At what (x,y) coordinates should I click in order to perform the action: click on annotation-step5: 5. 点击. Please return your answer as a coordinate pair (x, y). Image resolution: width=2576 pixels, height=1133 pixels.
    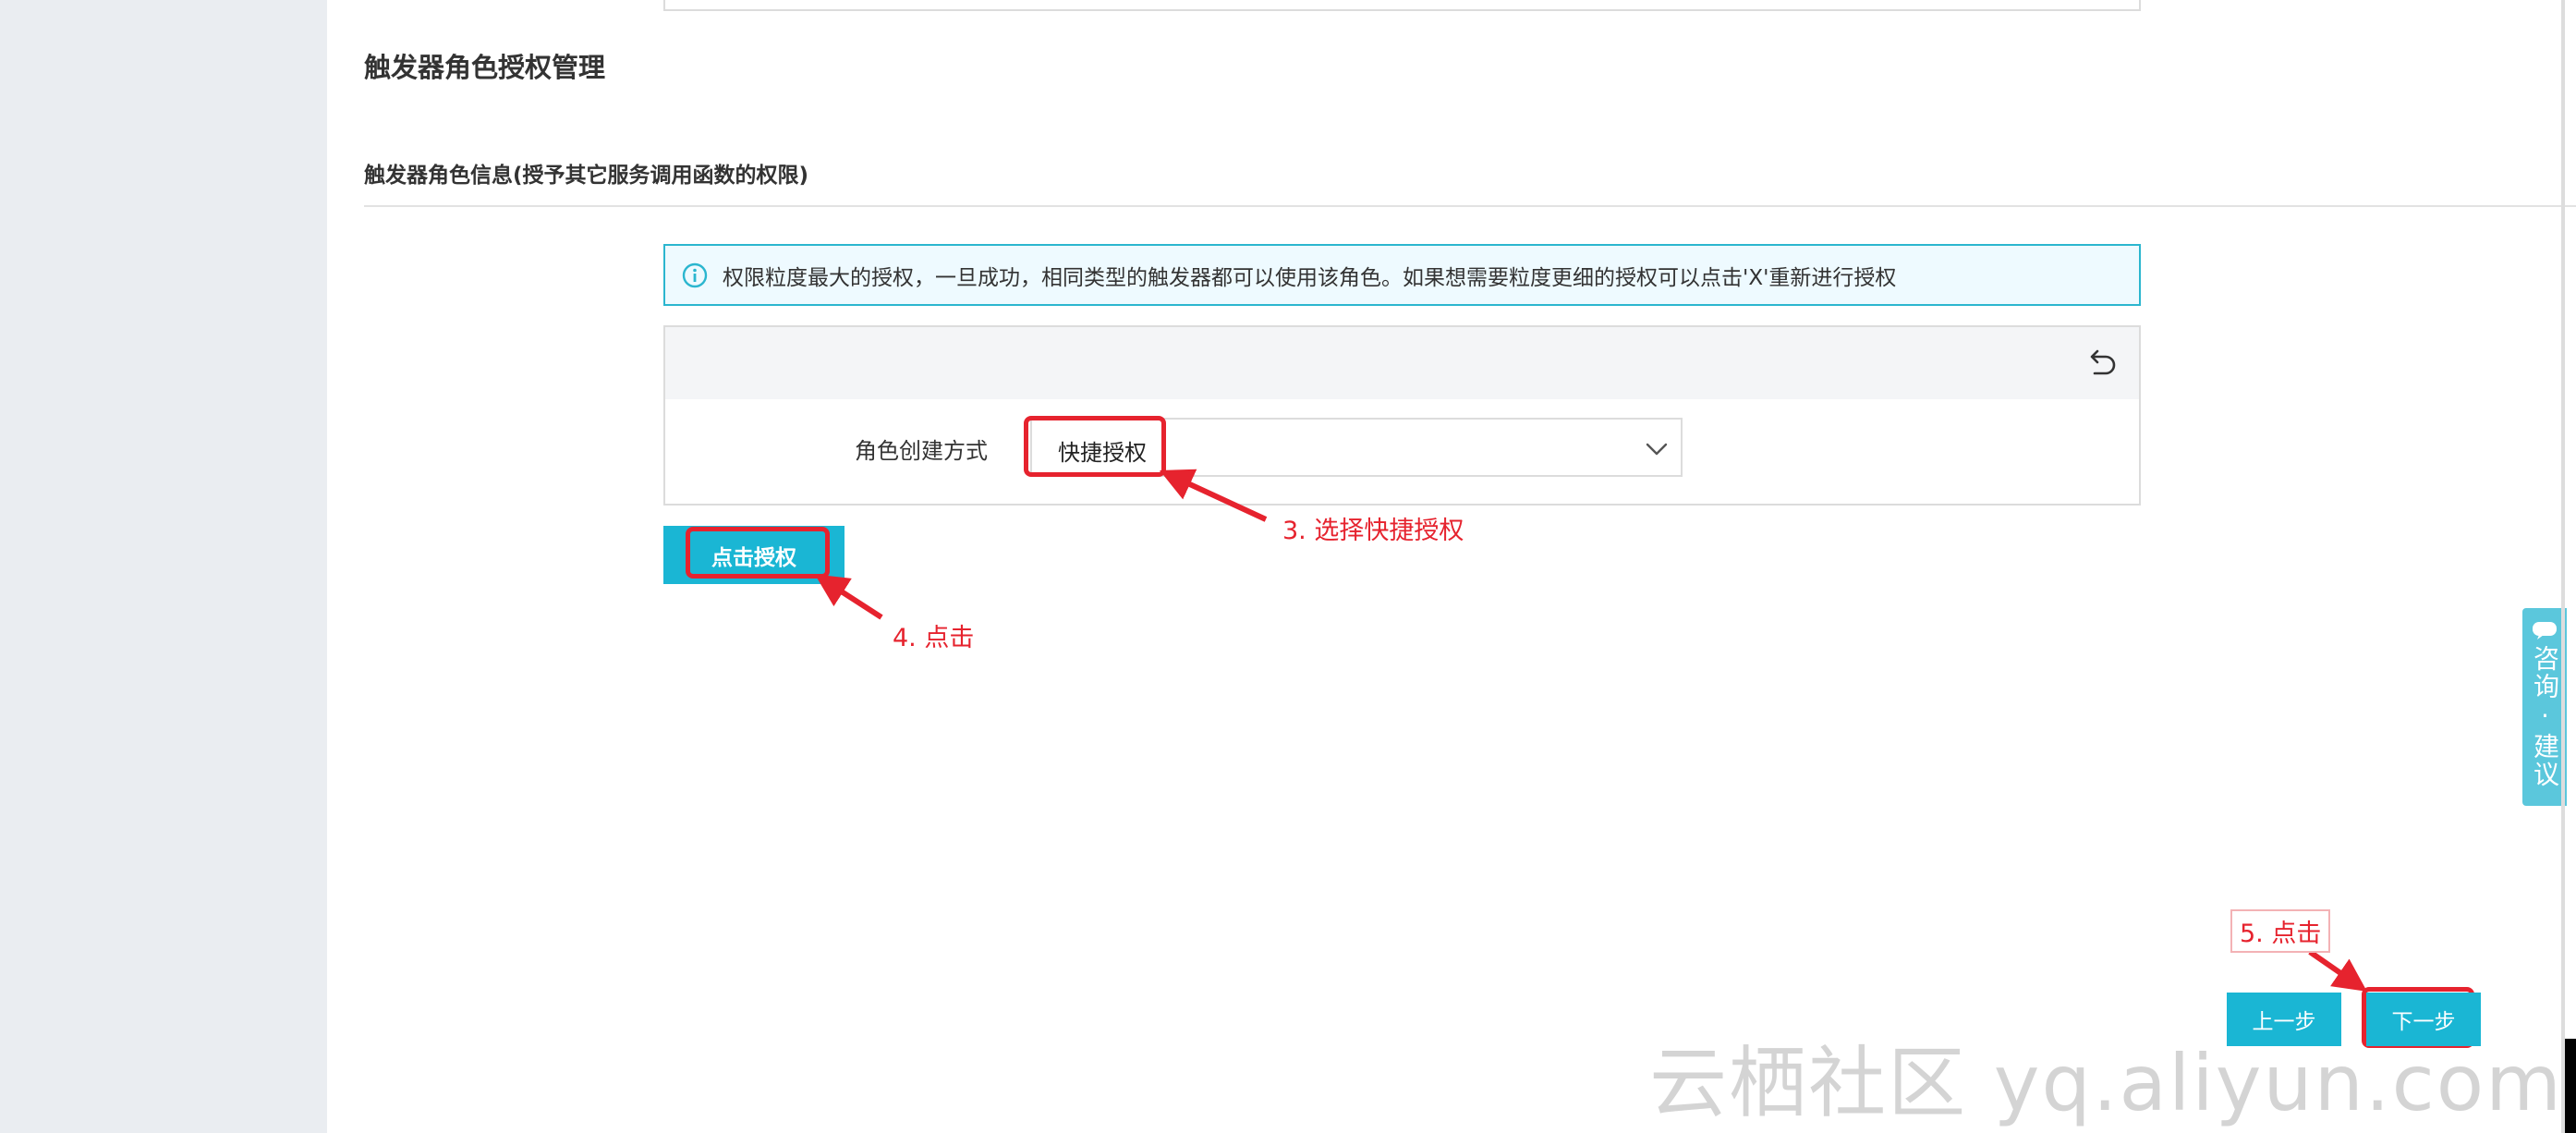
    Looking at the image, I should click on (2280, 931).